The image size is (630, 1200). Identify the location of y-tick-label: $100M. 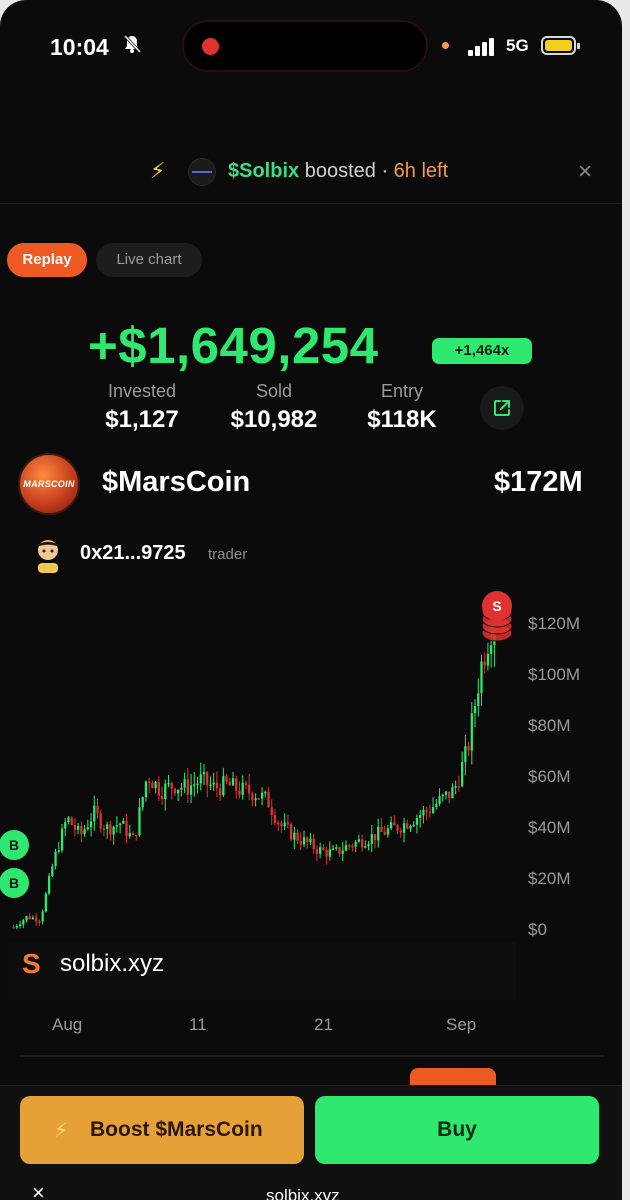
(554, 674).